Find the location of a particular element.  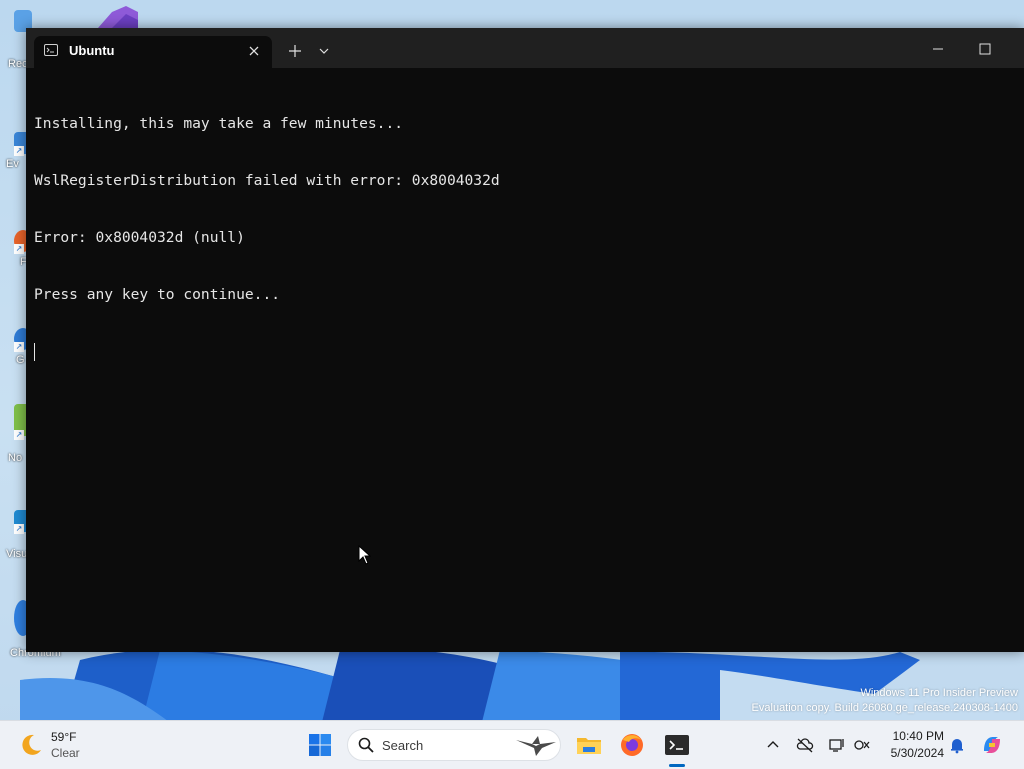

console-line: Error: 0x8004032d (null) is located at coordinates (139, 237).